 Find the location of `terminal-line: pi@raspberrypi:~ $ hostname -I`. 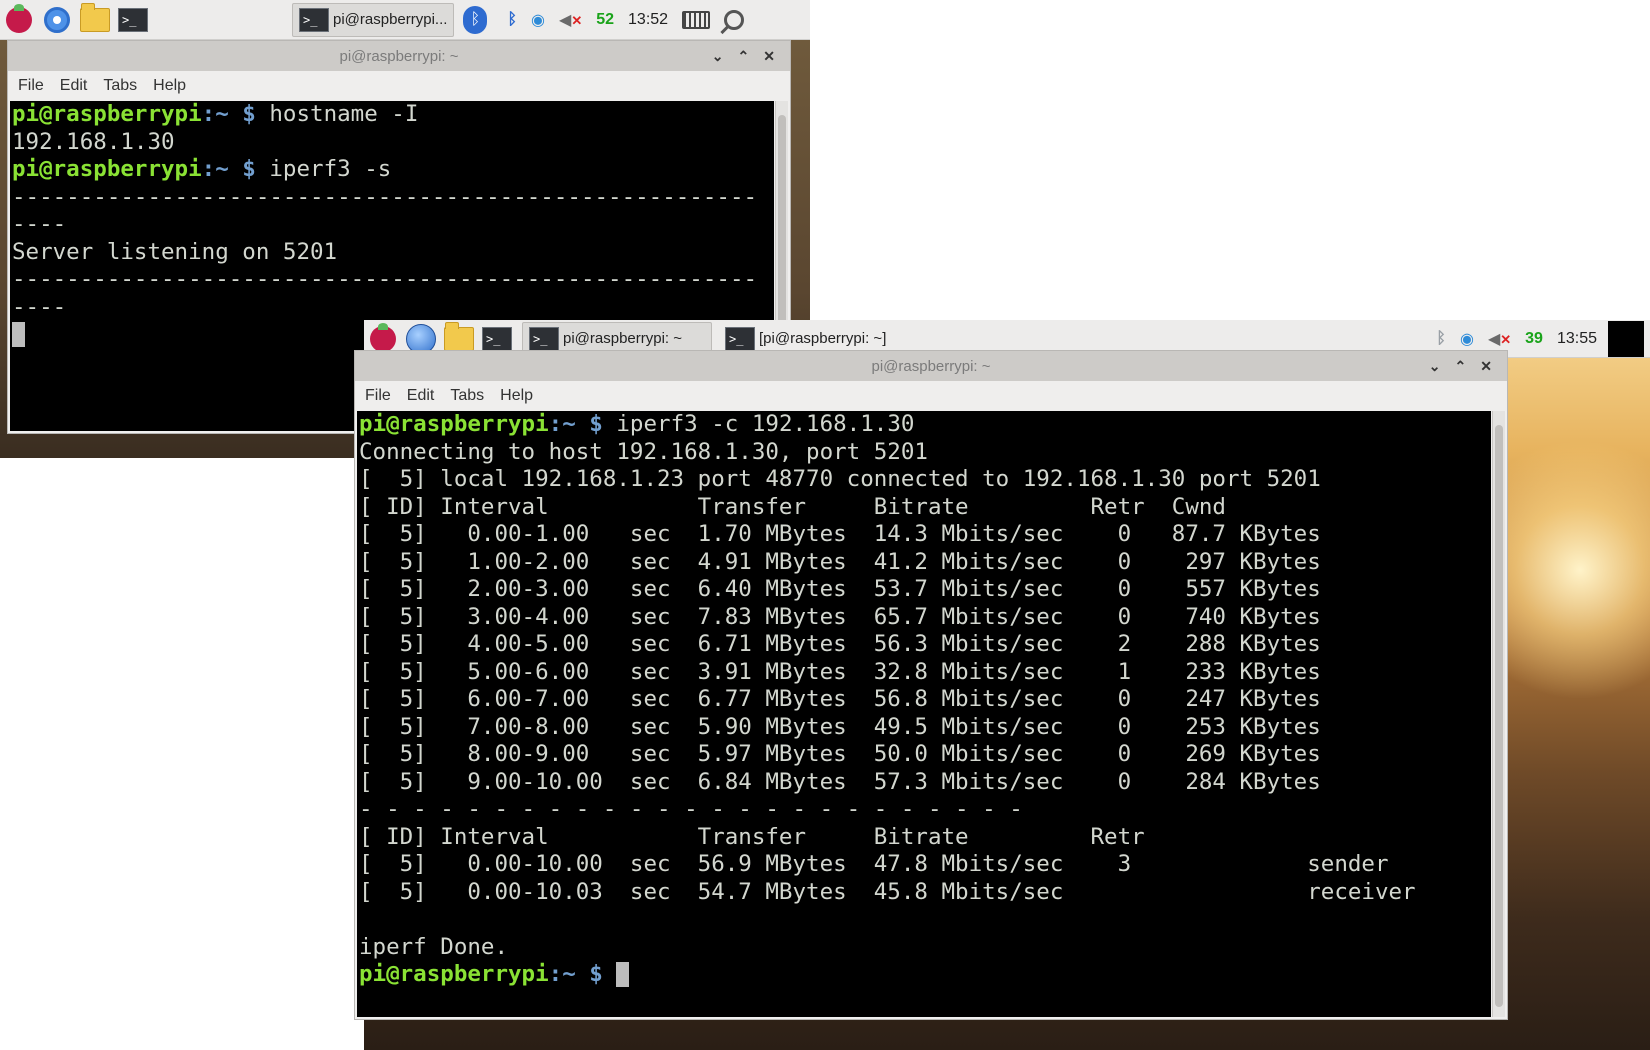

terminal-line: pi@raspberrypi:~ $ hostname -I is located at coordinates (215, 114).